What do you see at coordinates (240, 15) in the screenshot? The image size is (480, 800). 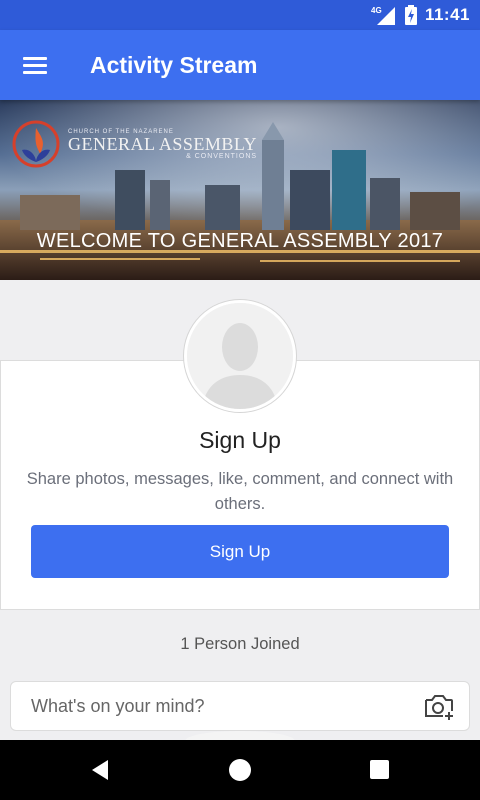 I see `status-bar: 4G 11:41` at bounding box center [240, 15].